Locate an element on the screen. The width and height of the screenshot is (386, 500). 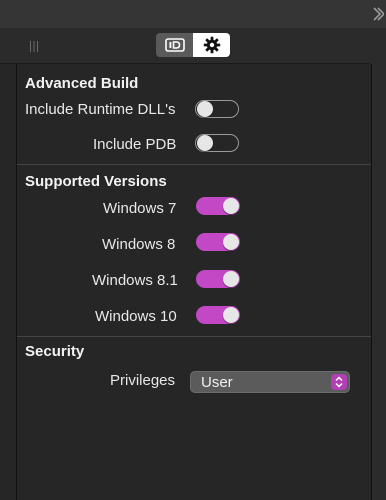
settings-tab is located at coordinates (211, 45).